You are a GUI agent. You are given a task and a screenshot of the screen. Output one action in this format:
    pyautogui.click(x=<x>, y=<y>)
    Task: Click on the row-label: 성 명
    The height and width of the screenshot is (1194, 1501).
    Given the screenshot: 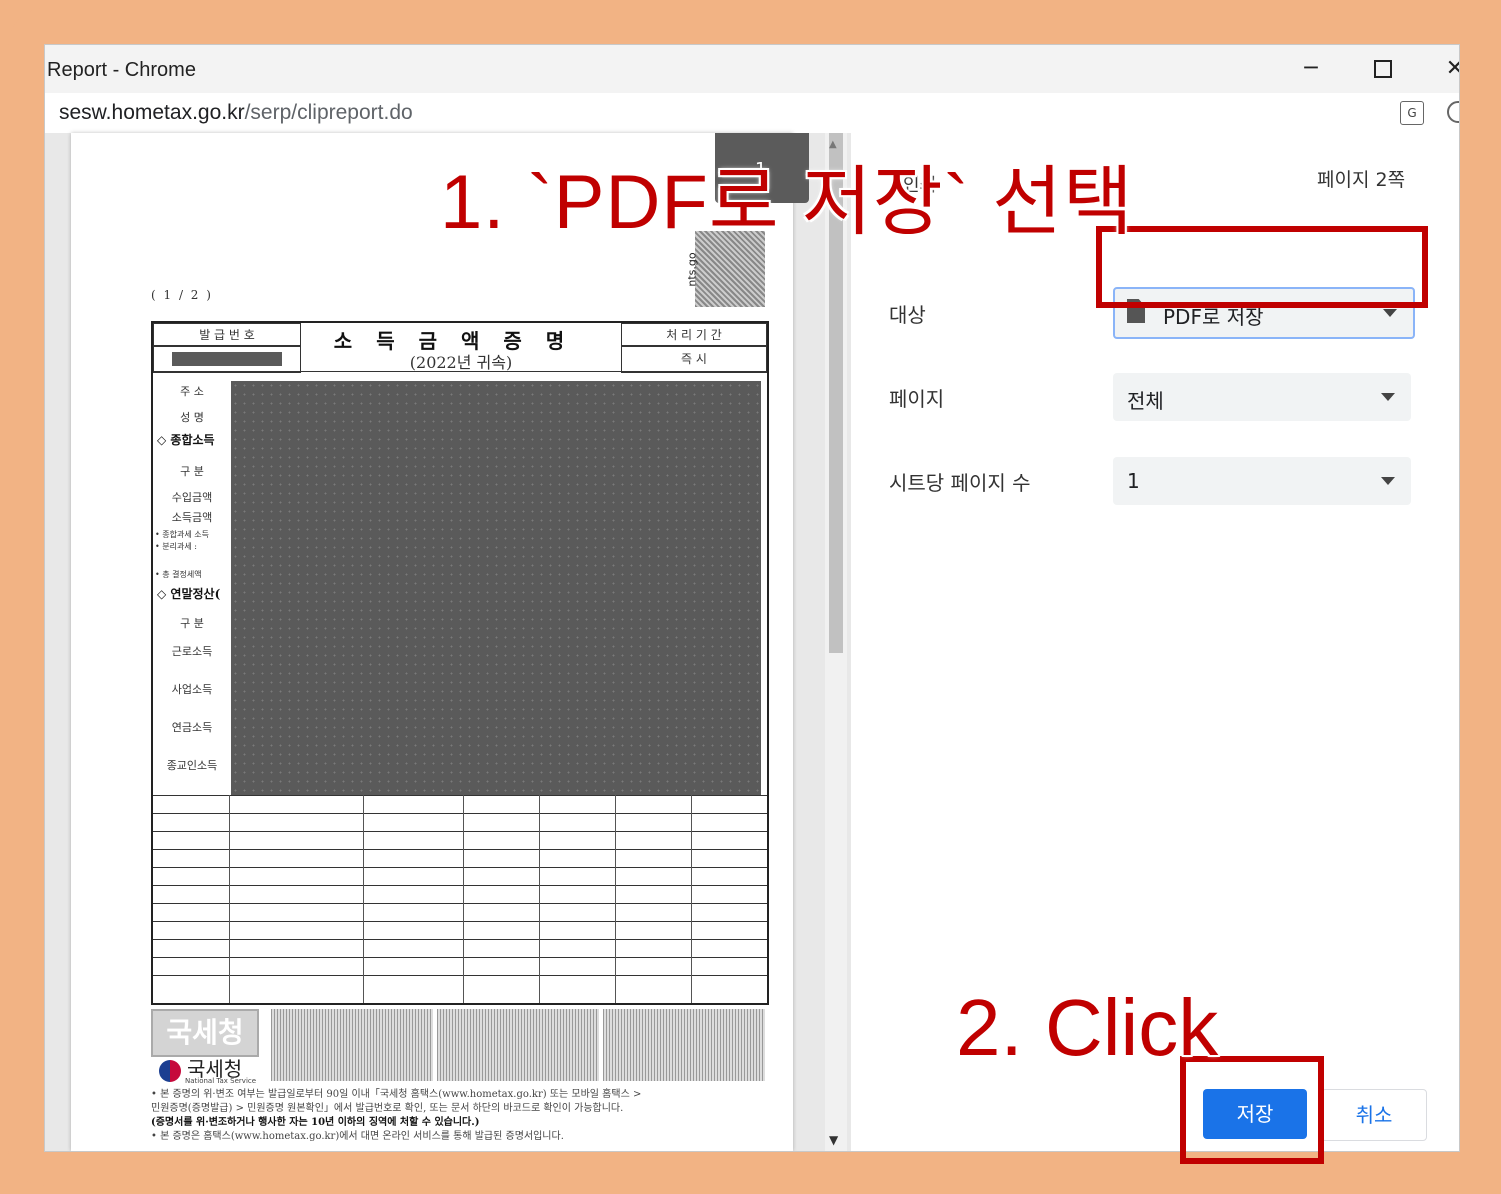 What is the action you would take?
    pyautogui.click(x=192, y=417)
    